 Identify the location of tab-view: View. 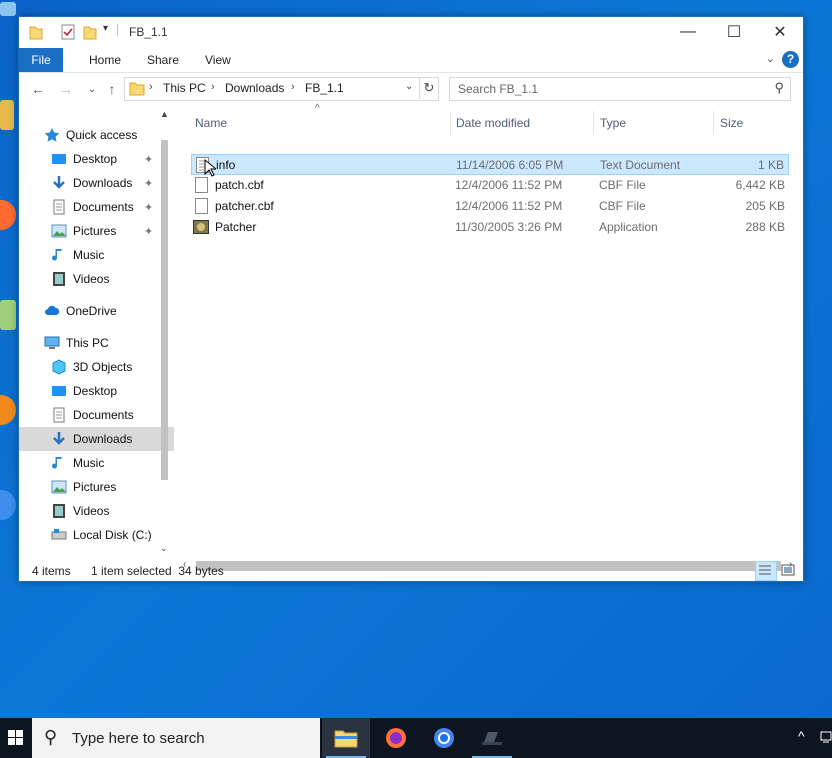
(218, 60).